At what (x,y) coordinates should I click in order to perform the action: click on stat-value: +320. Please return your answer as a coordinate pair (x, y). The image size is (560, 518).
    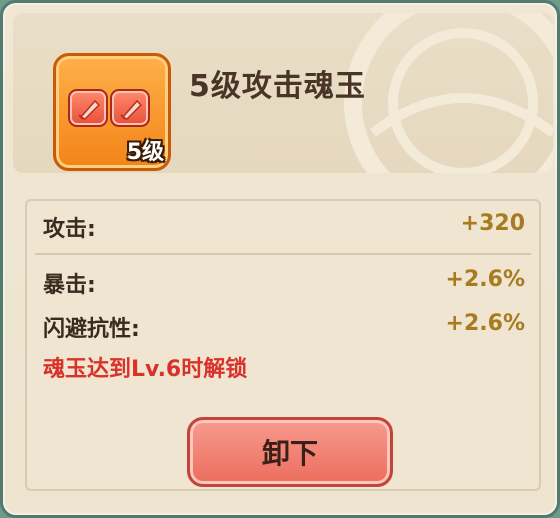
    Looking at the image, I should click on (492, 223).